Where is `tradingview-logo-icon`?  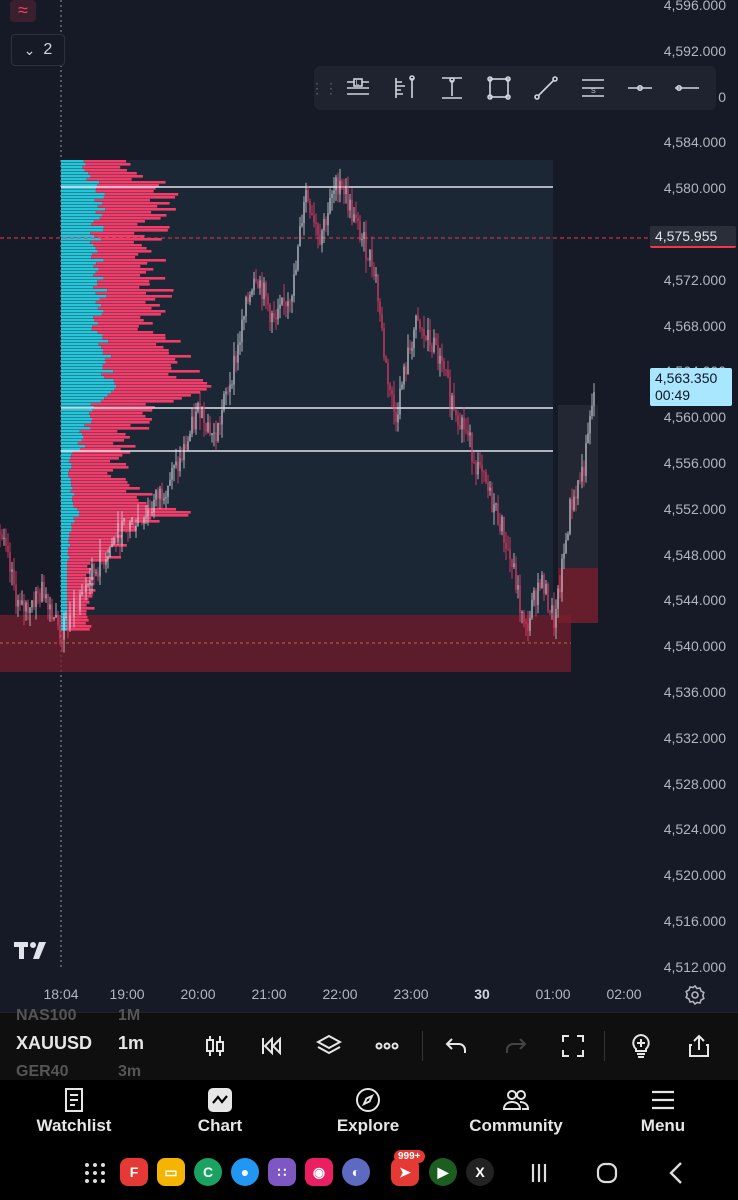
tradingview-logo-icon is located at coordinates (33, 953).